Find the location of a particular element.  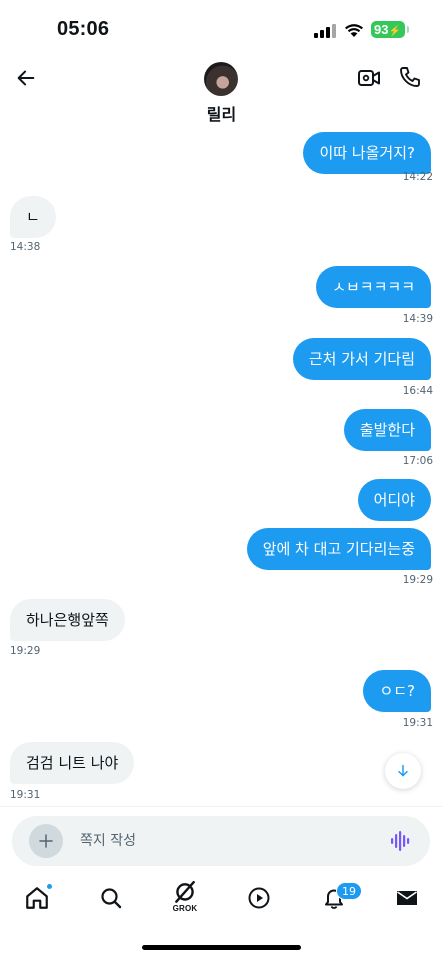

message-bubble-outgoing: ㅇㄷ? is located at coordinates (397, 691).